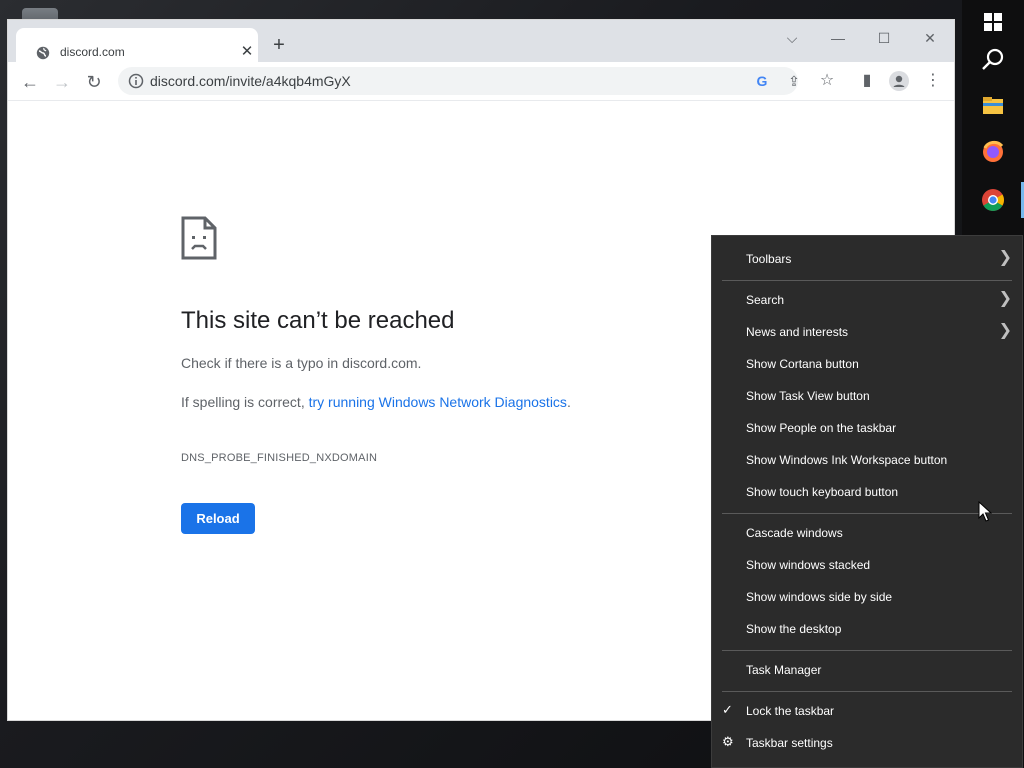 The height and width of the screenshot is (768, 1024). What do you see at coordinates (838, 38) in the screenshot?
I see `minimize-icon: —` at bounding box center [838, 38].